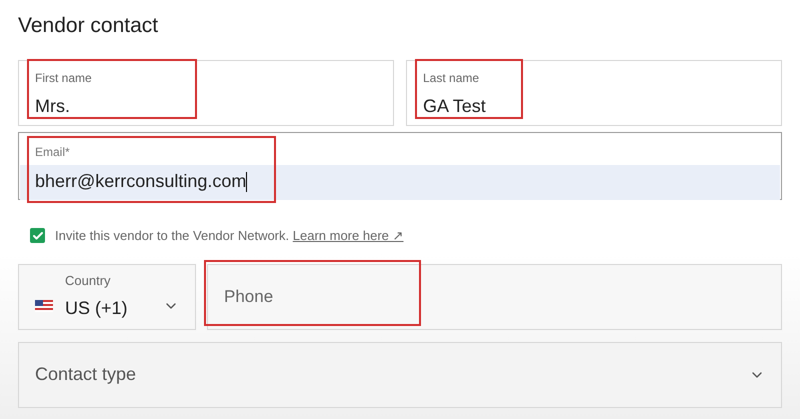  What do you see at coordinates (88, 281) in the screenshot?
I see `country-label: Country` at bounding box center [88, 281].